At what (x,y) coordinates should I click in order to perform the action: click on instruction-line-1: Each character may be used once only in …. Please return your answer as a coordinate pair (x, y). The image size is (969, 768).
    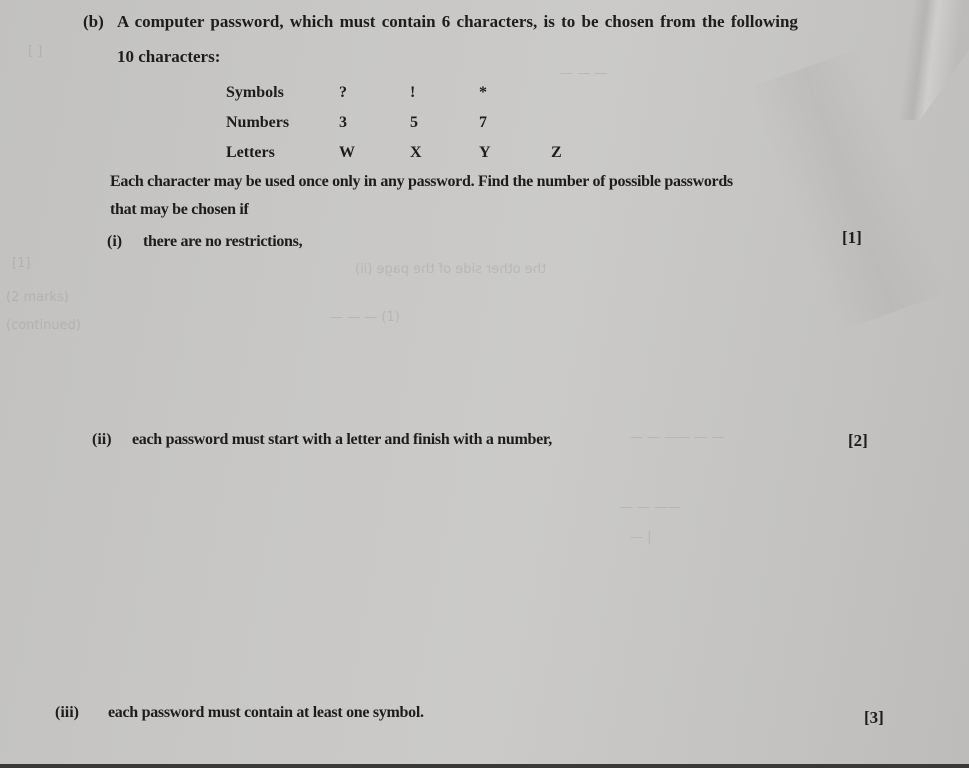
    Looking at the image, I should click on (421, 181).